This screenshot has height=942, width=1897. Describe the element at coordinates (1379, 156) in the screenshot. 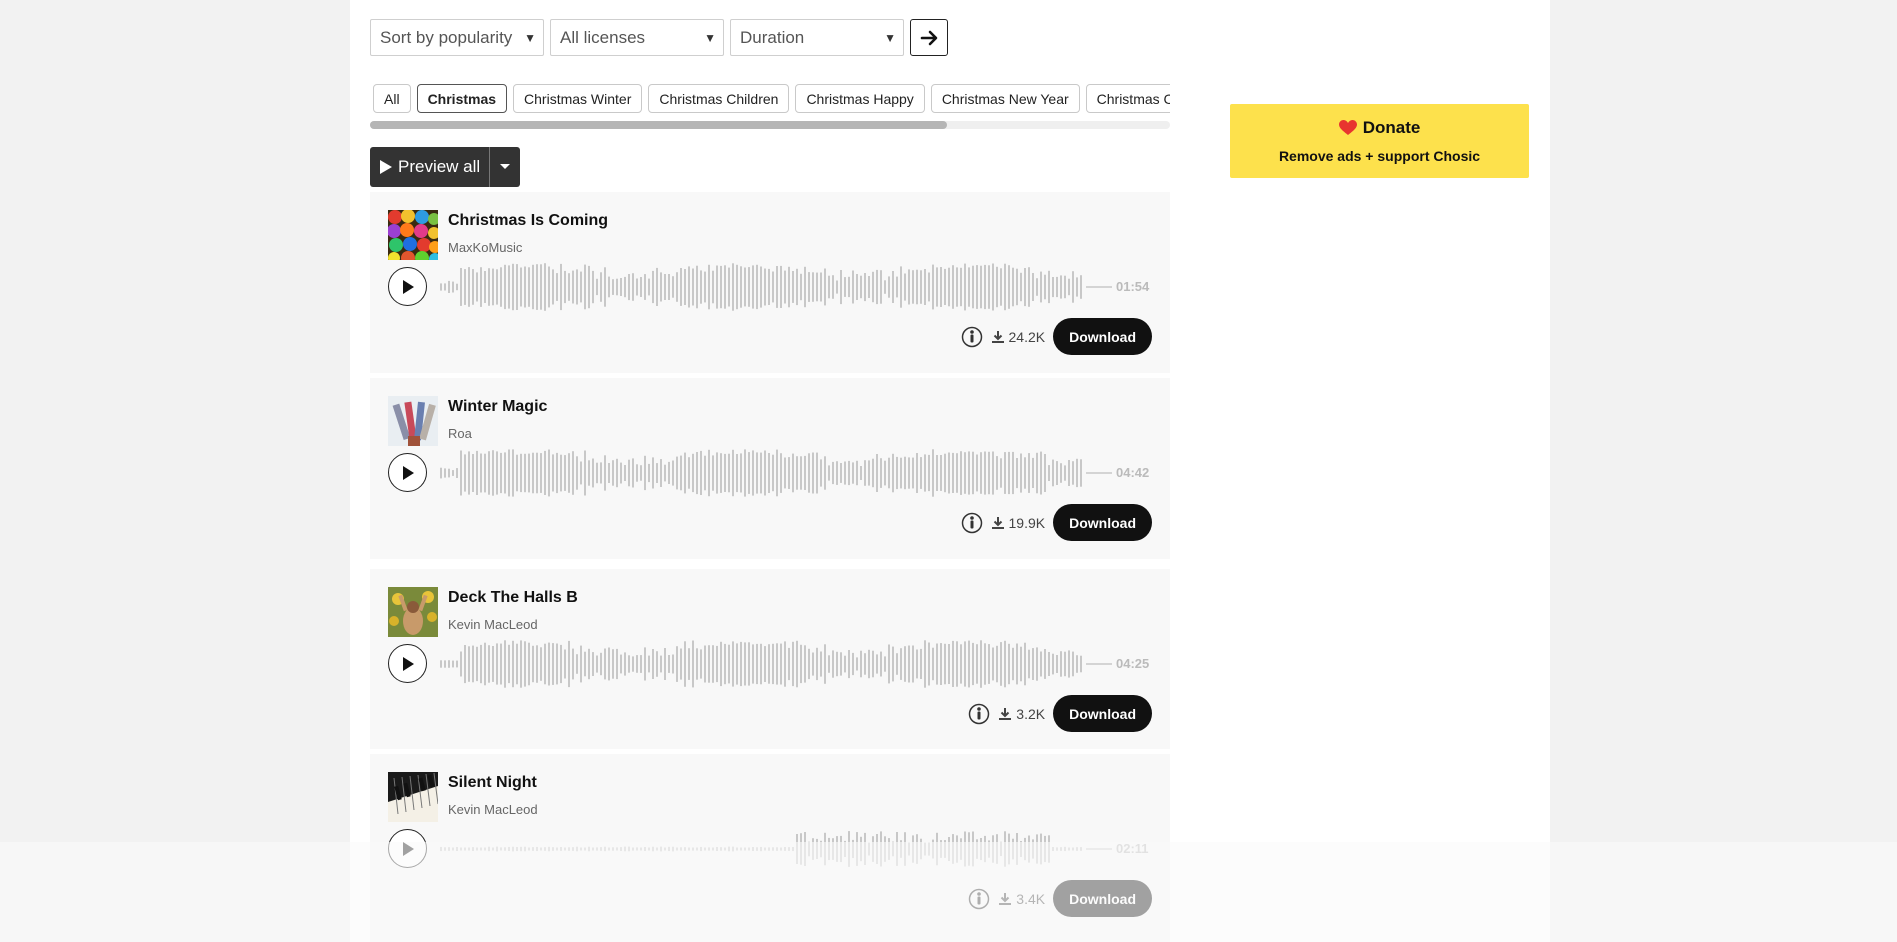

I see `donate-subtitle: Remove ads + support Chosic` at that location.